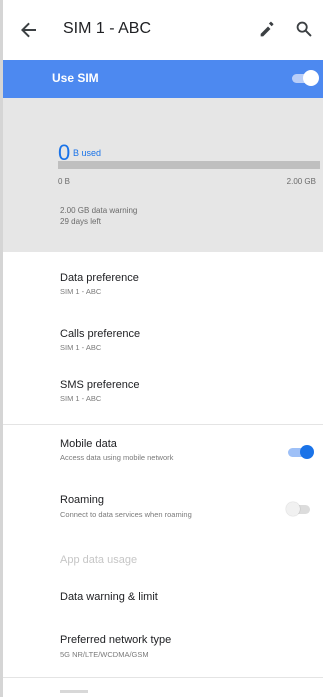 This screenshot has height=697, width=323. Describe the element at coordinates (293, 509) in the screenshot. I see `roaming-switch` at that location.